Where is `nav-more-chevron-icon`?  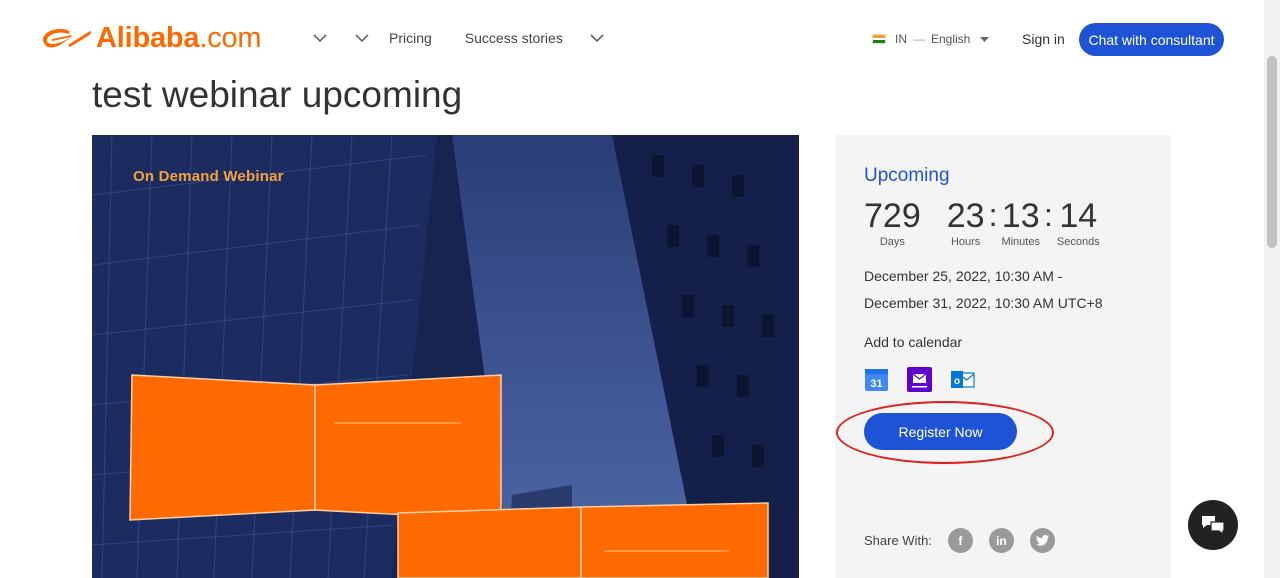 nav-more-chevron-icon is located at coordinates (597, 38).